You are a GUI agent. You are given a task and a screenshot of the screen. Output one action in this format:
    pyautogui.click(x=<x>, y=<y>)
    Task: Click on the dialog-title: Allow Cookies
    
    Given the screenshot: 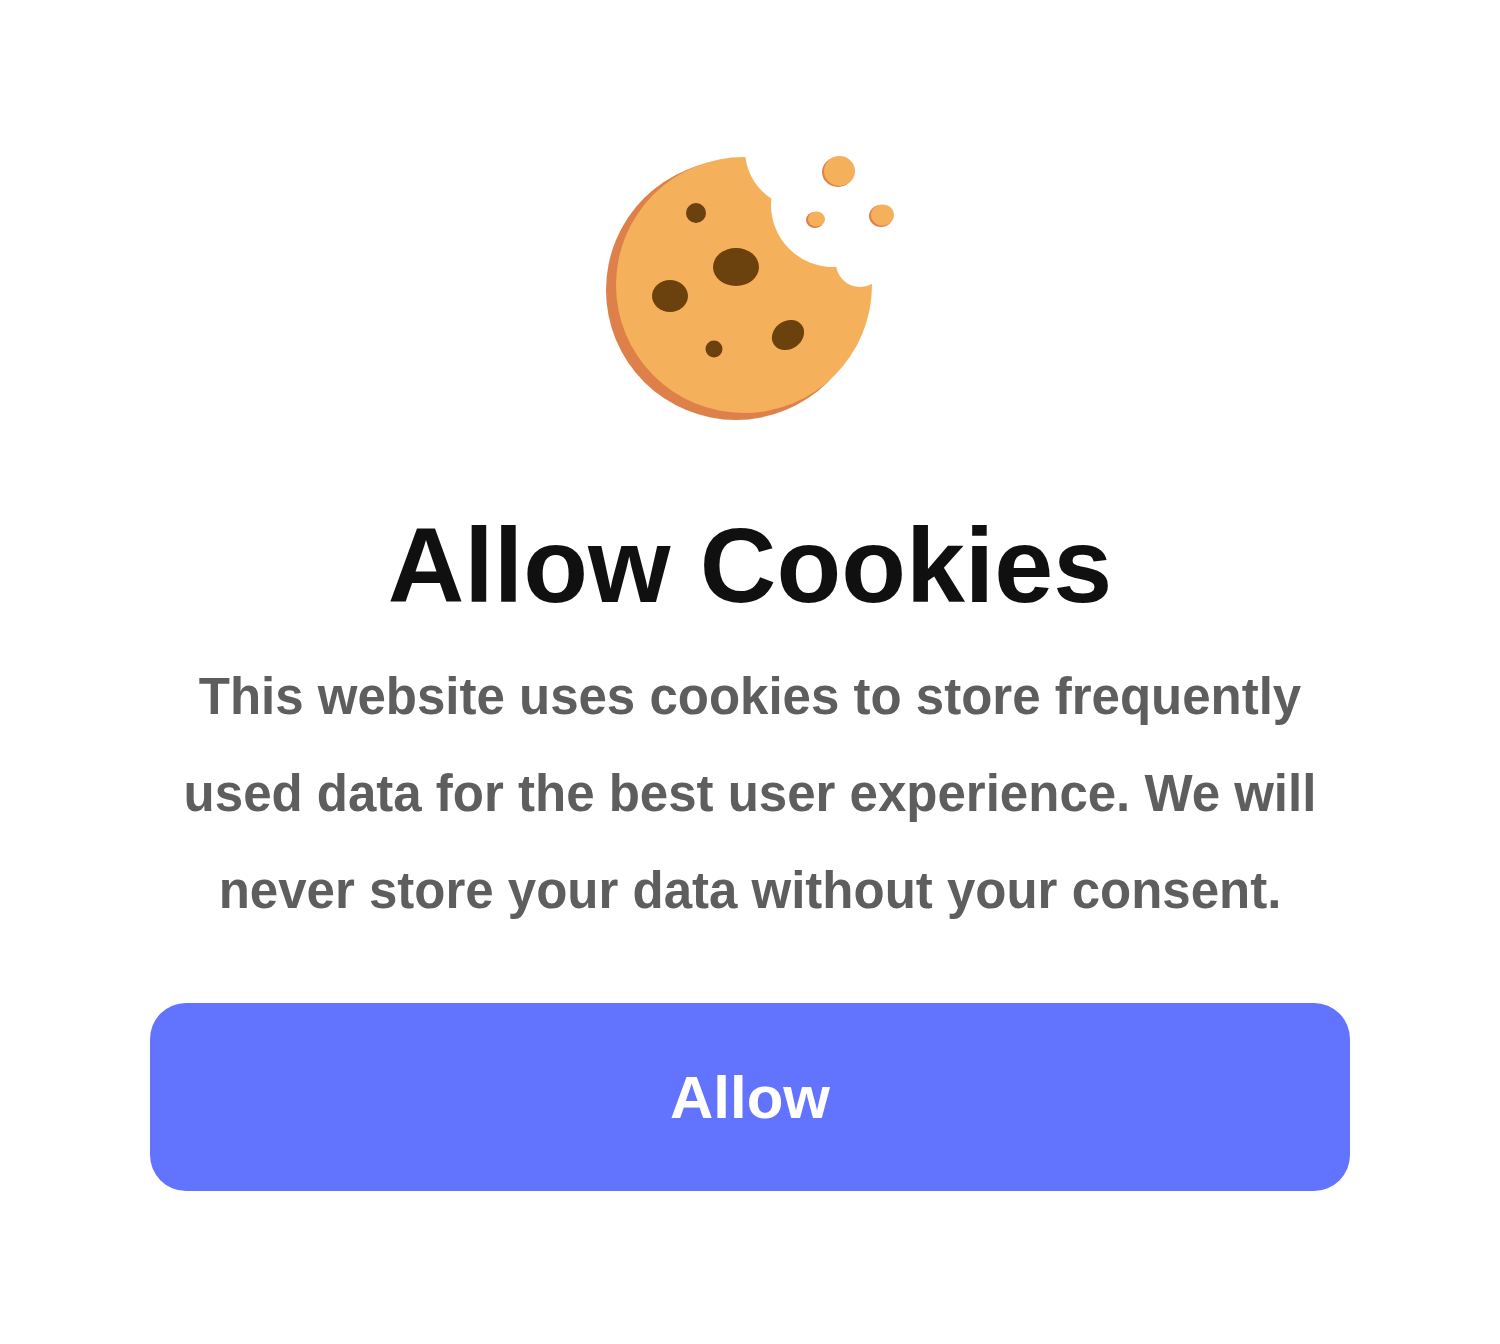 What is the action you would take?
    pyautogui.click(x=750, y=565)
    